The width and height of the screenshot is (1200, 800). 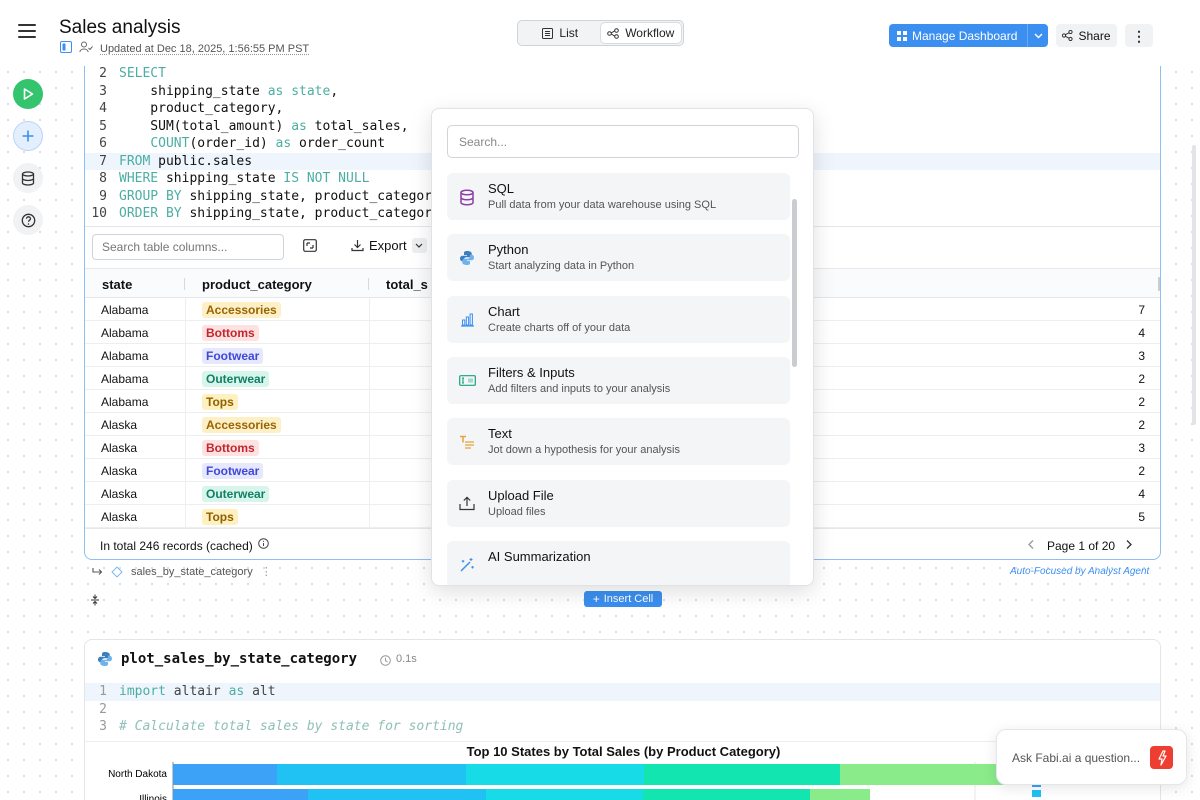 I want to click on next-page-icon, so click(x=1129, y=546).